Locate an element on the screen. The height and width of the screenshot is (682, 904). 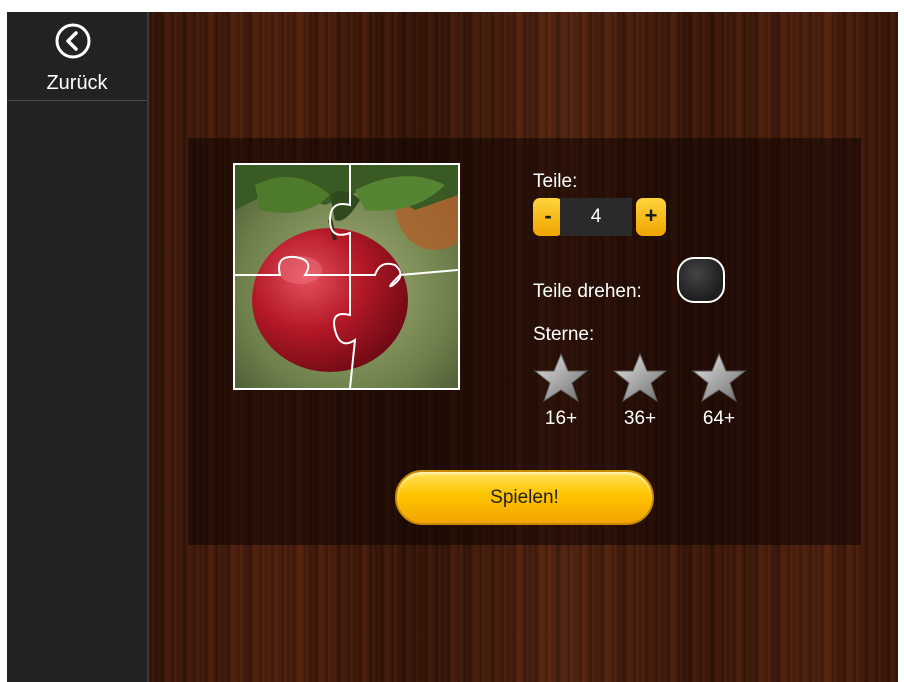
chevron-left-circle-icon is located at coordinates (73, 41).